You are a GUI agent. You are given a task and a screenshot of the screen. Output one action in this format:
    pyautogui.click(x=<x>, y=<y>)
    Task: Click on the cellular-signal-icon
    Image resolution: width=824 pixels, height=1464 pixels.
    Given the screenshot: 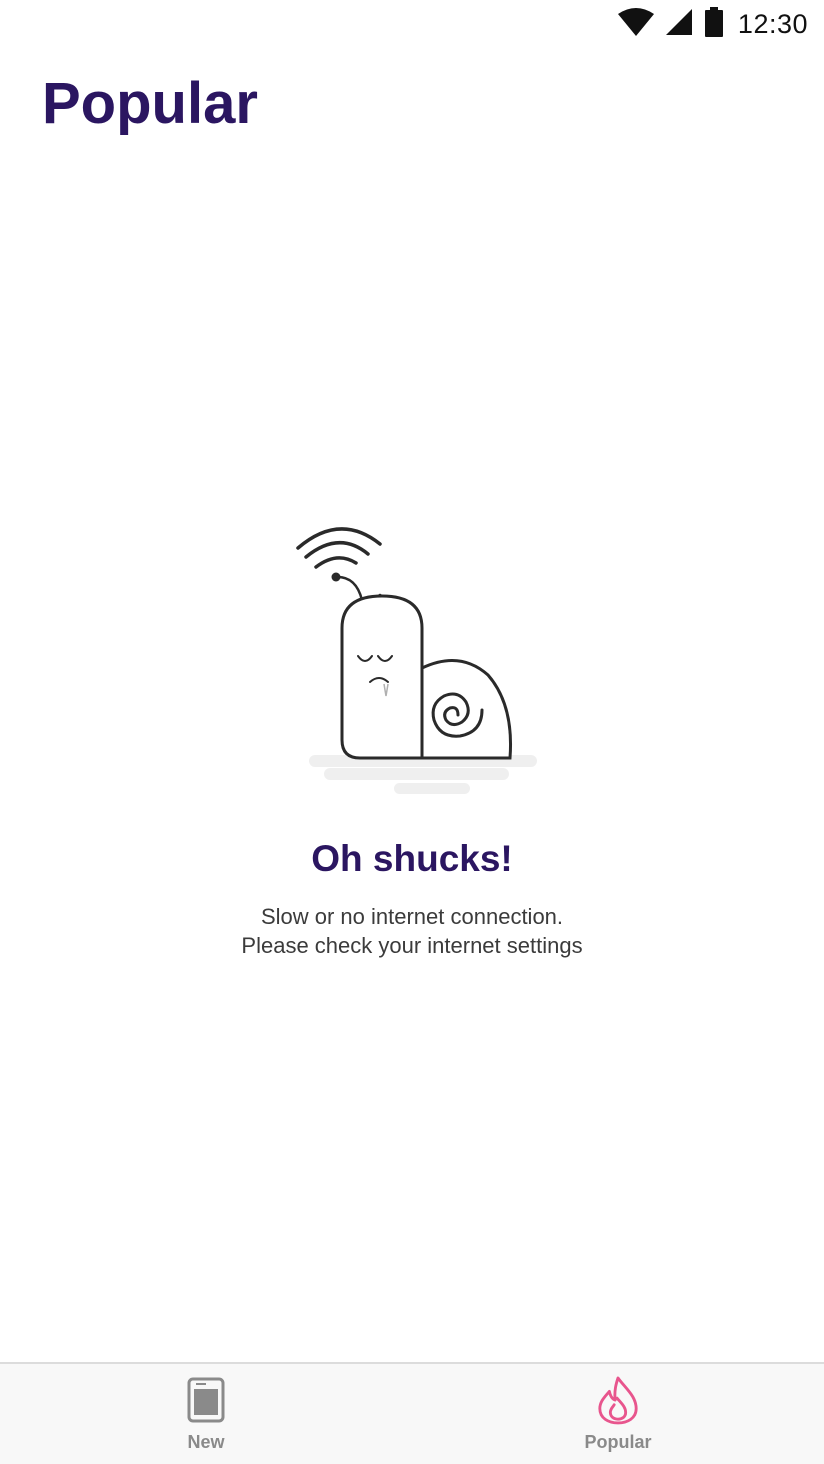 What is the action you would take?
    pyautogui.click(x=679, y=24)
    